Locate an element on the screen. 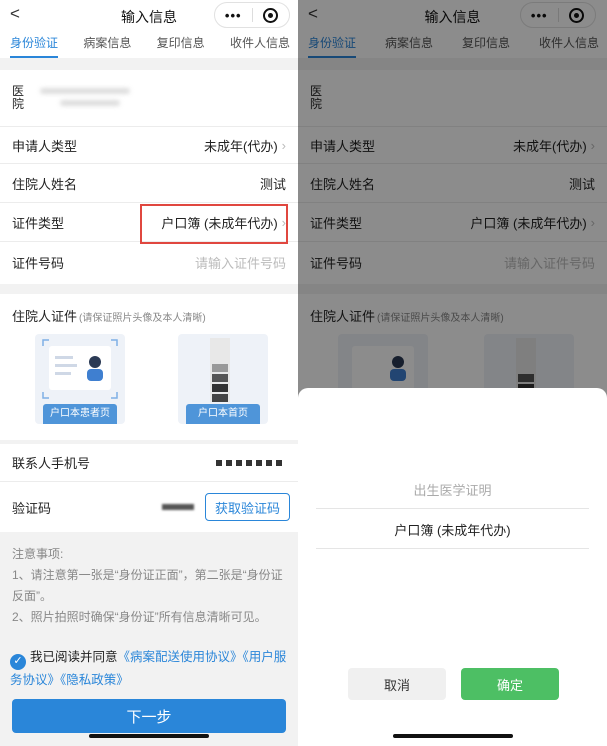 The image size is (607, 746). agreement-text: 我已阅读并同意 is located at coordinates (74, 657).